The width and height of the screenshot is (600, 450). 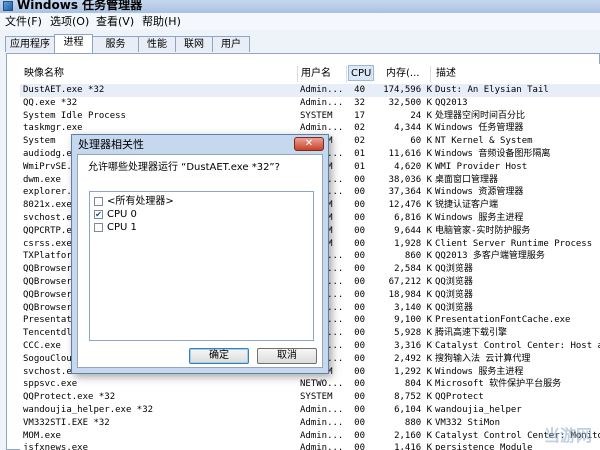 What do you see at coordinates (231, 44) in the screenshot?
I see `tab-users: 用户` at bounding box center [231, 44].